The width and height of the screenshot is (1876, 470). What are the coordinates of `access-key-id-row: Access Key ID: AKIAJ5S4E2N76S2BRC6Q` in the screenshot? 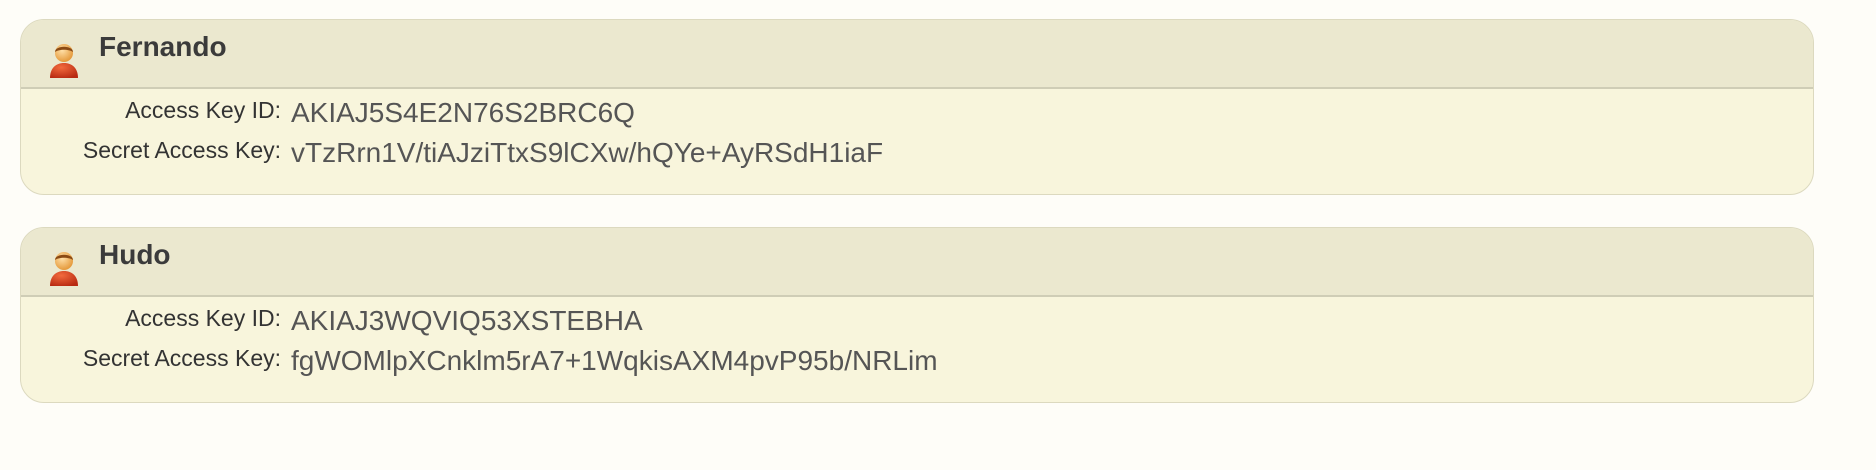 It's located at (917, 108).